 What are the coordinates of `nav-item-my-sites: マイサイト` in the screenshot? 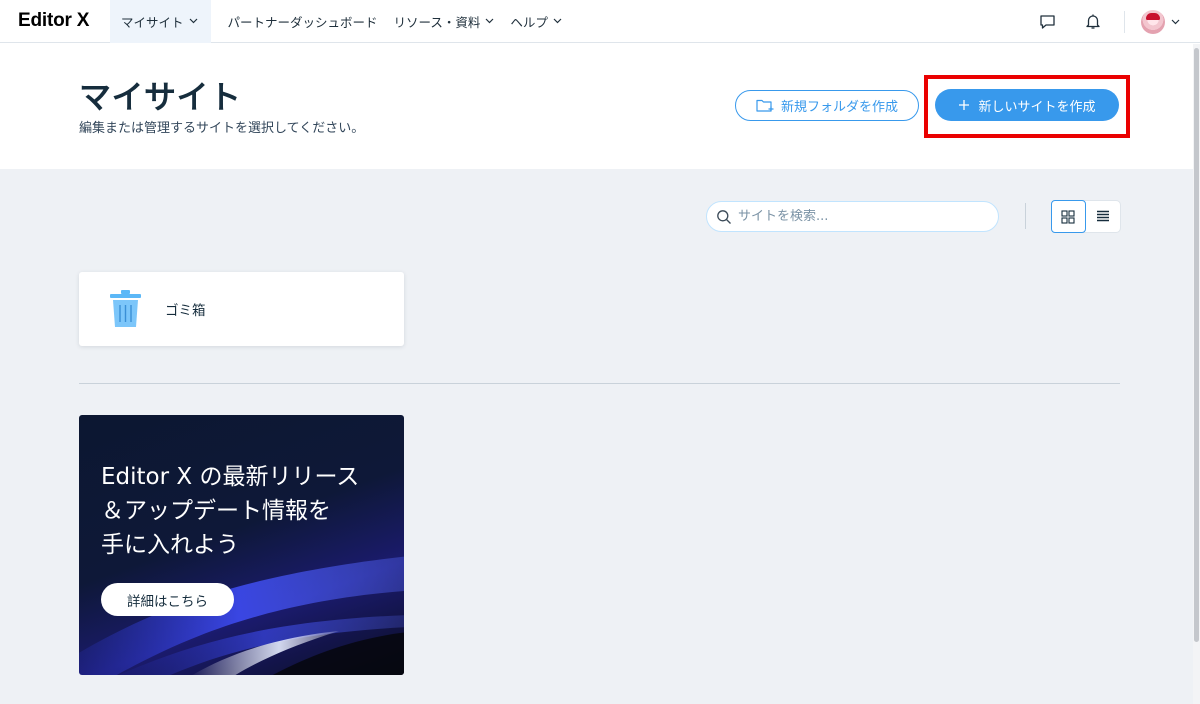 It's located at (160, 21).